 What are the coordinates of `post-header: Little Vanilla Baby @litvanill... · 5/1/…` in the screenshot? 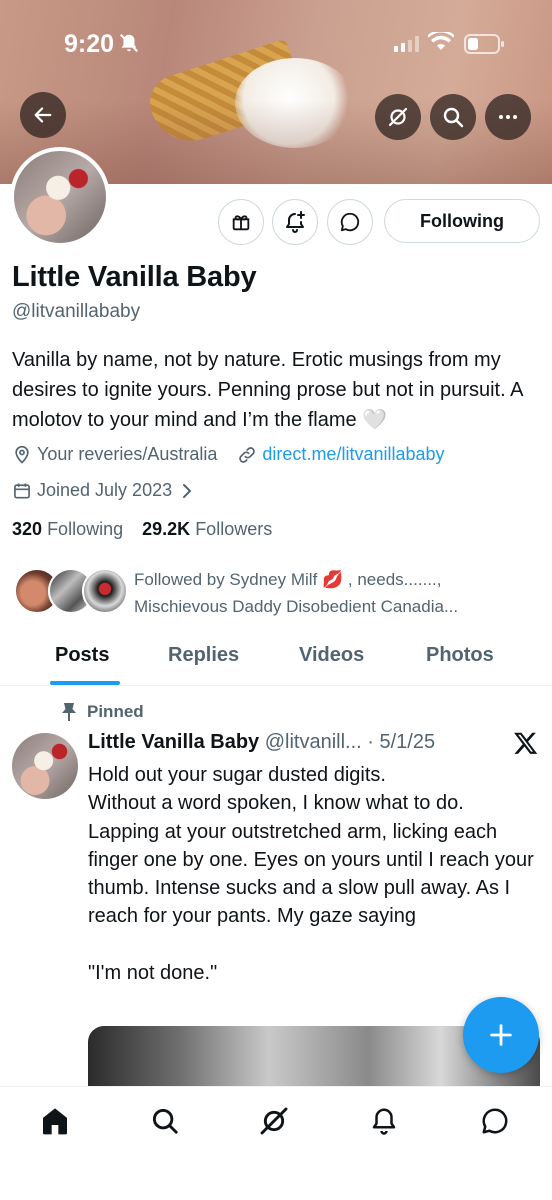 It's located at (261, 742).